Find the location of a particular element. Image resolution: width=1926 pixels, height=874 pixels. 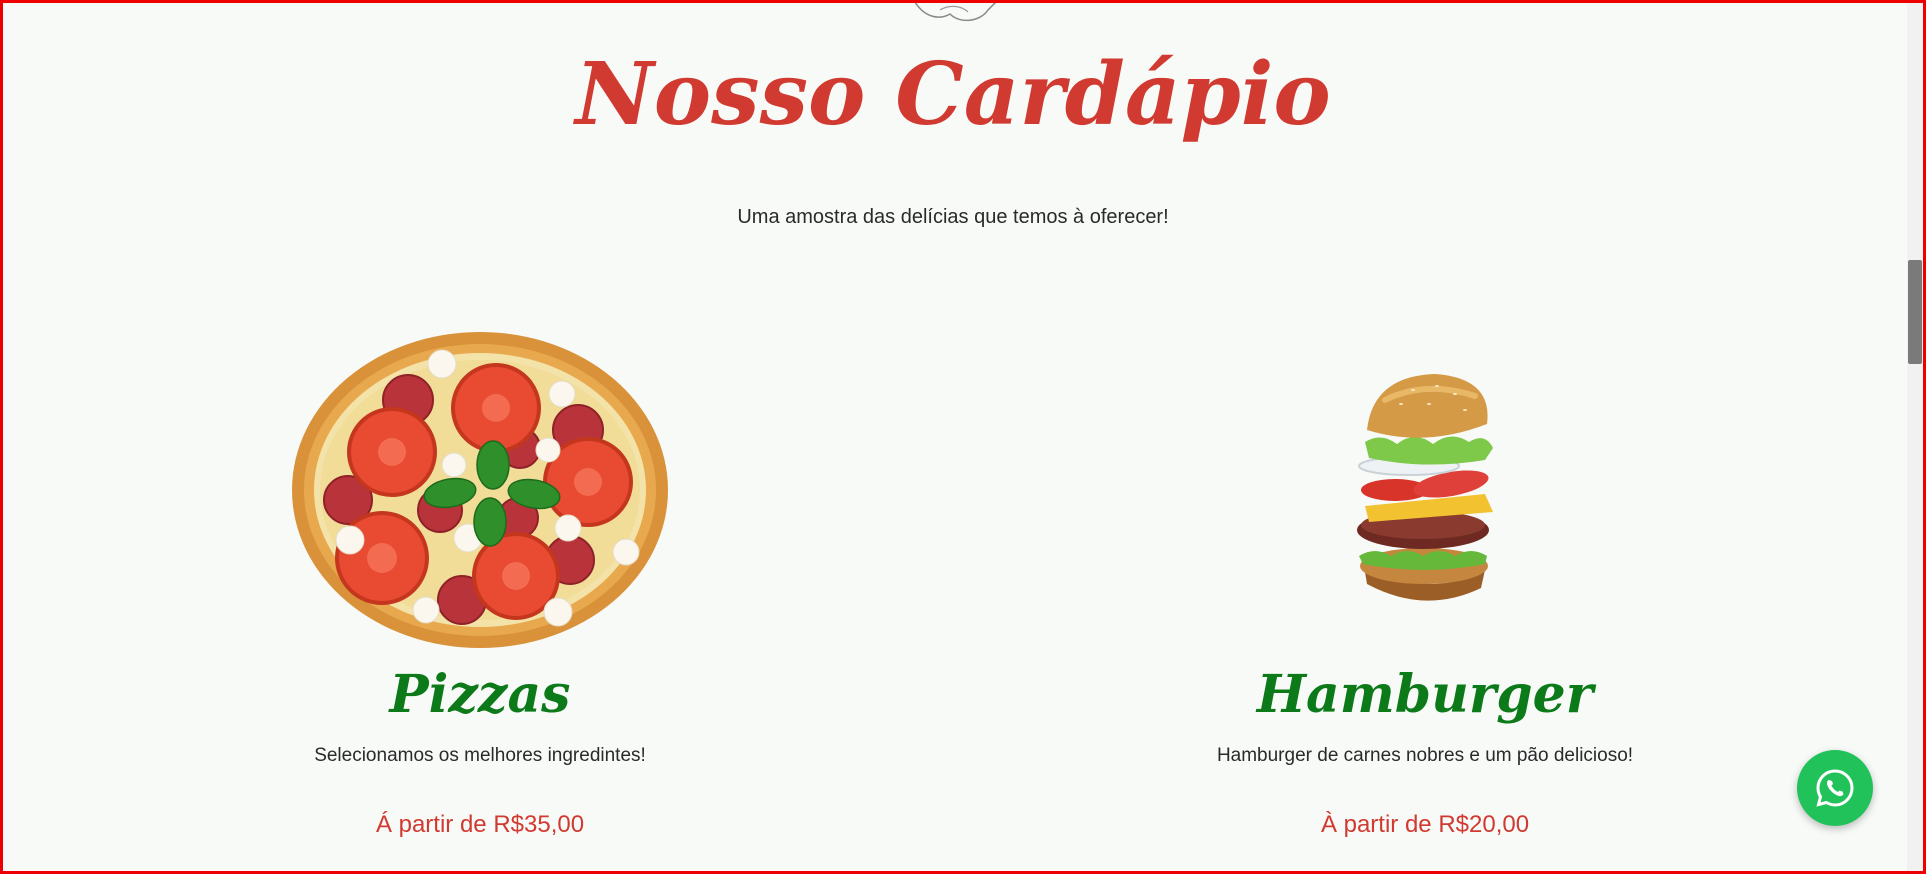

menu-card-title: Pizzas is located at coordinates (480, 694).